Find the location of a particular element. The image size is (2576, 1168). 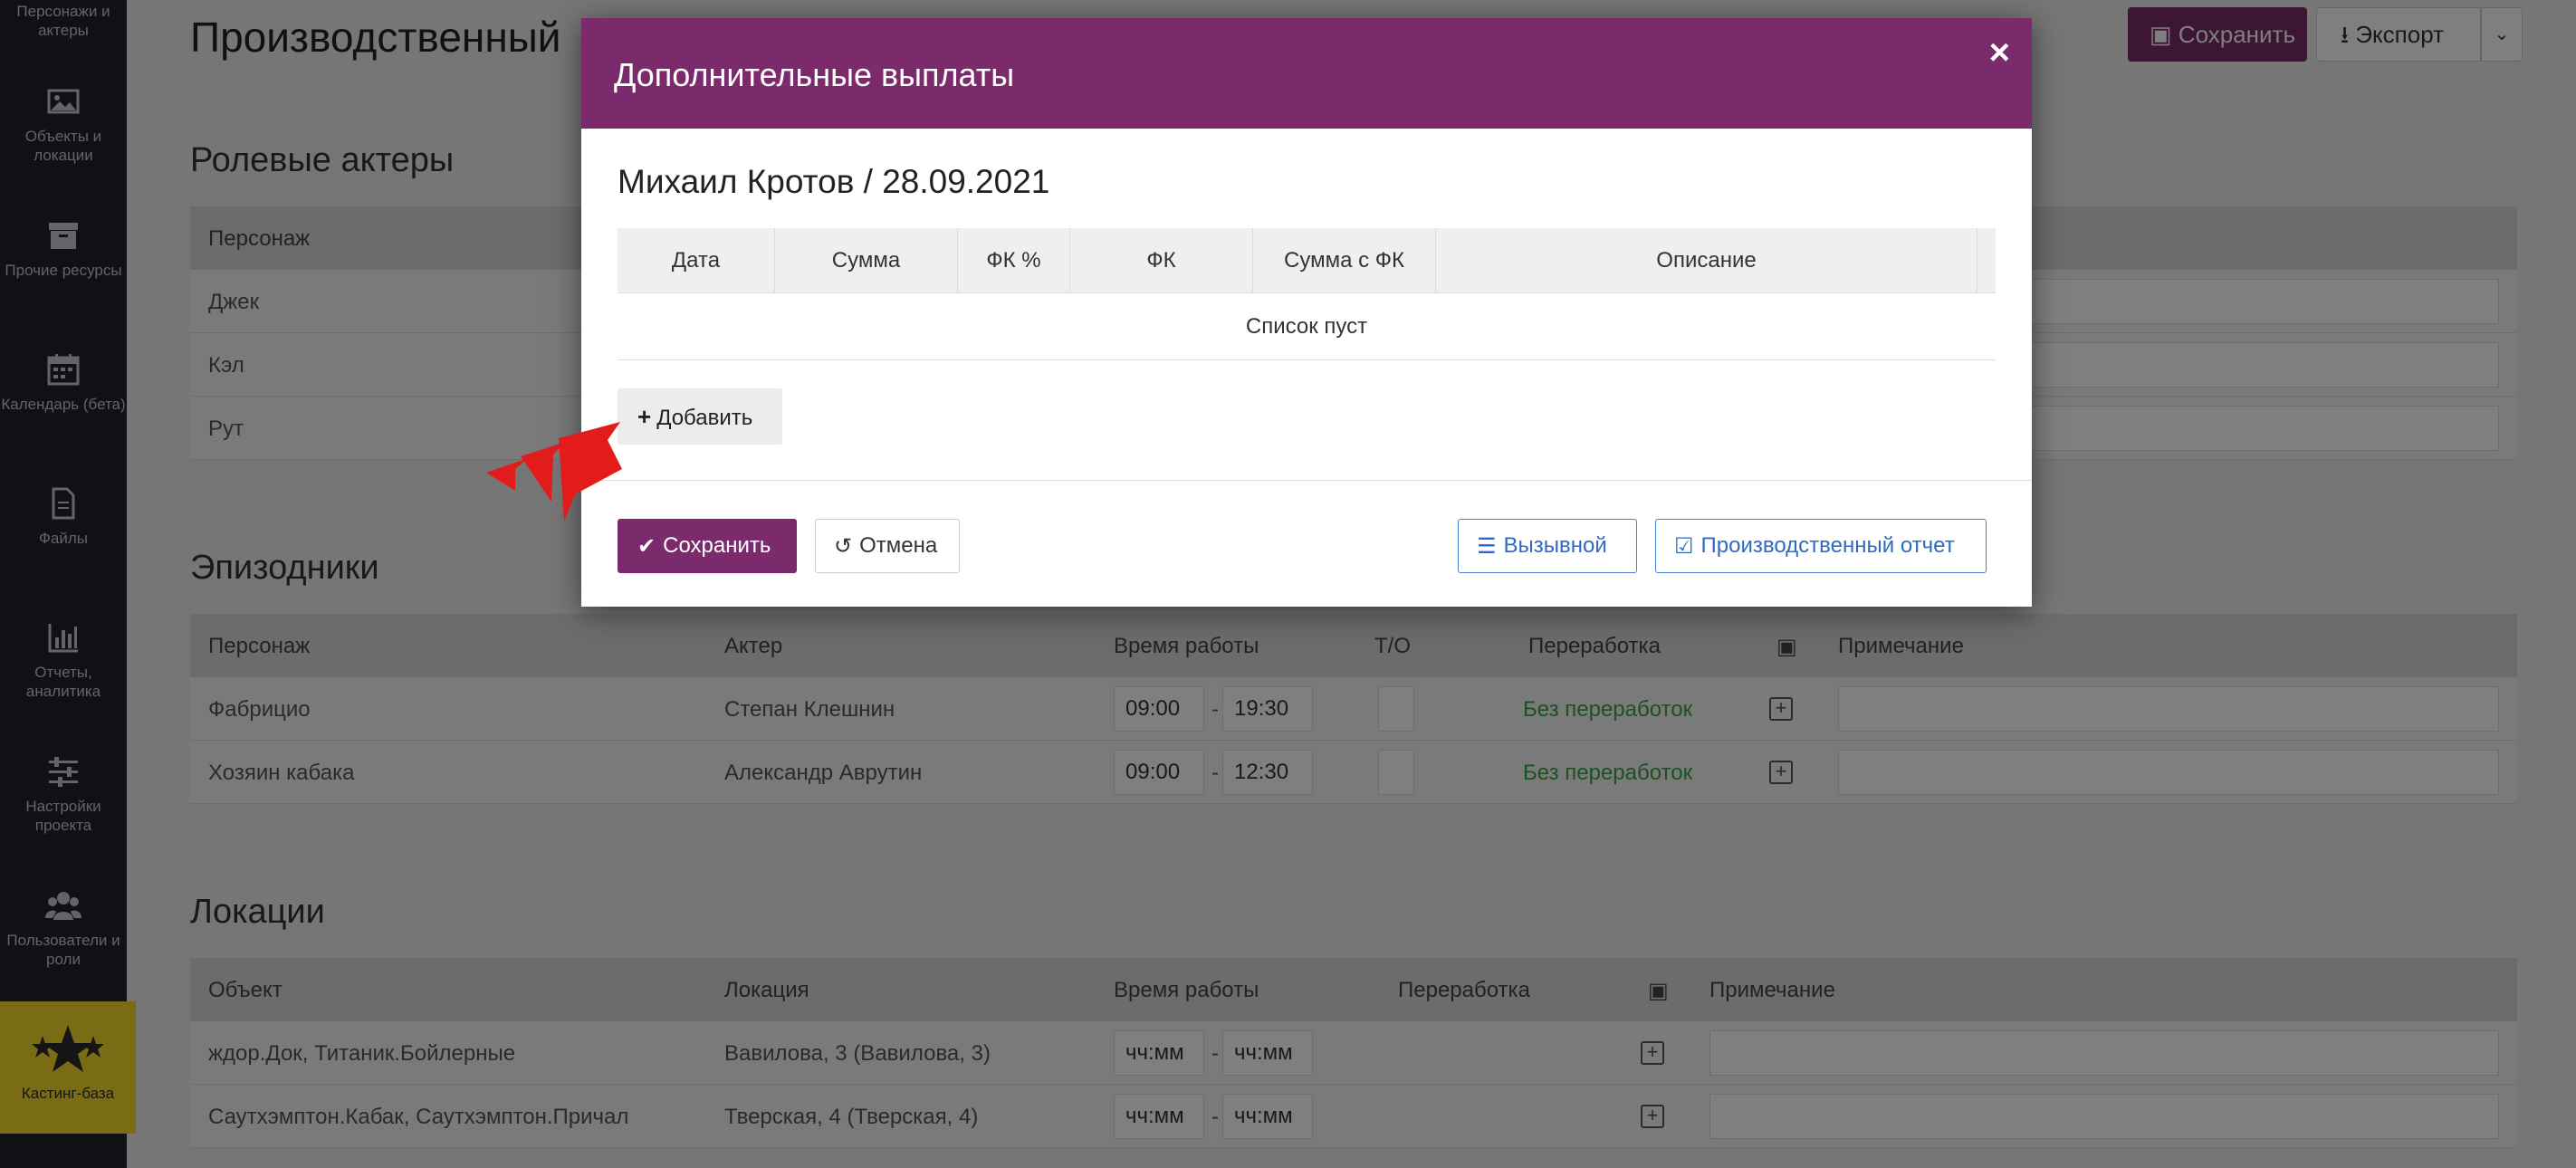

column-description: Описание is located at coordinates (1706, 260).